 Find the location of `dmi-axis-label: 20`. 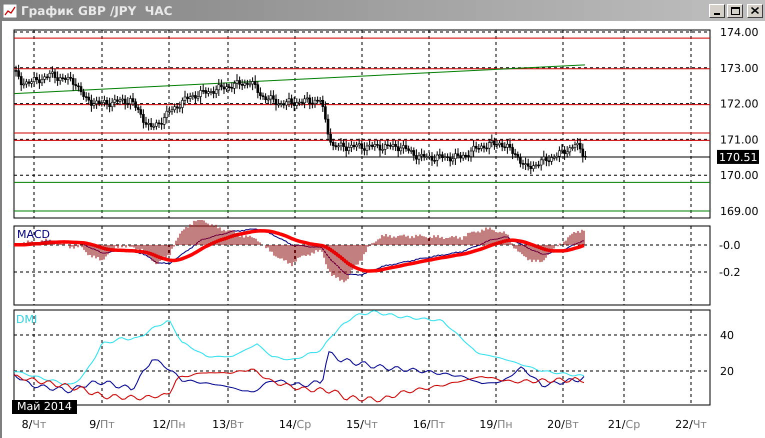

dmi-axis-label: 20 is located at coordinates (727, 371).